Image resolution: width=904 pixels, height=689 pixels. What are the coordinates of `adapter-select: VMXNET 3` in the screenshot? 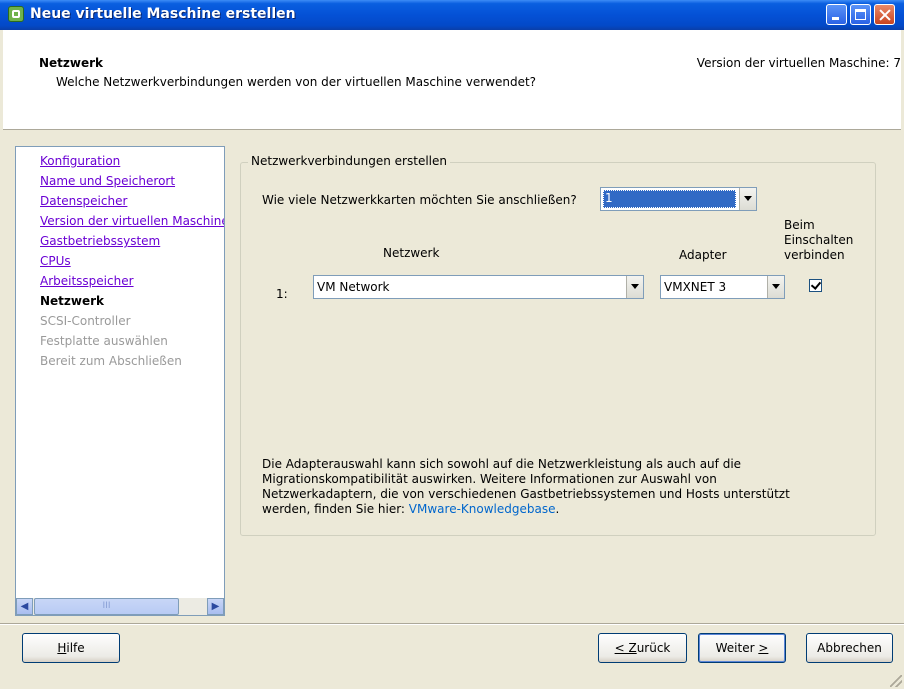 It's located at (722, 287).